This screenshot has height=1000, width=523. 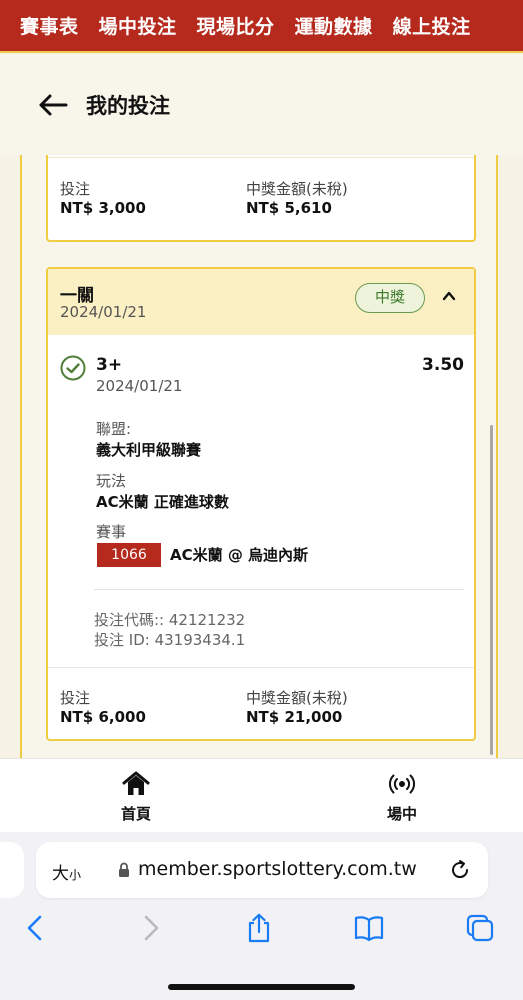 I want to click on tab-home: 首頁, so click(x=136, y=796).